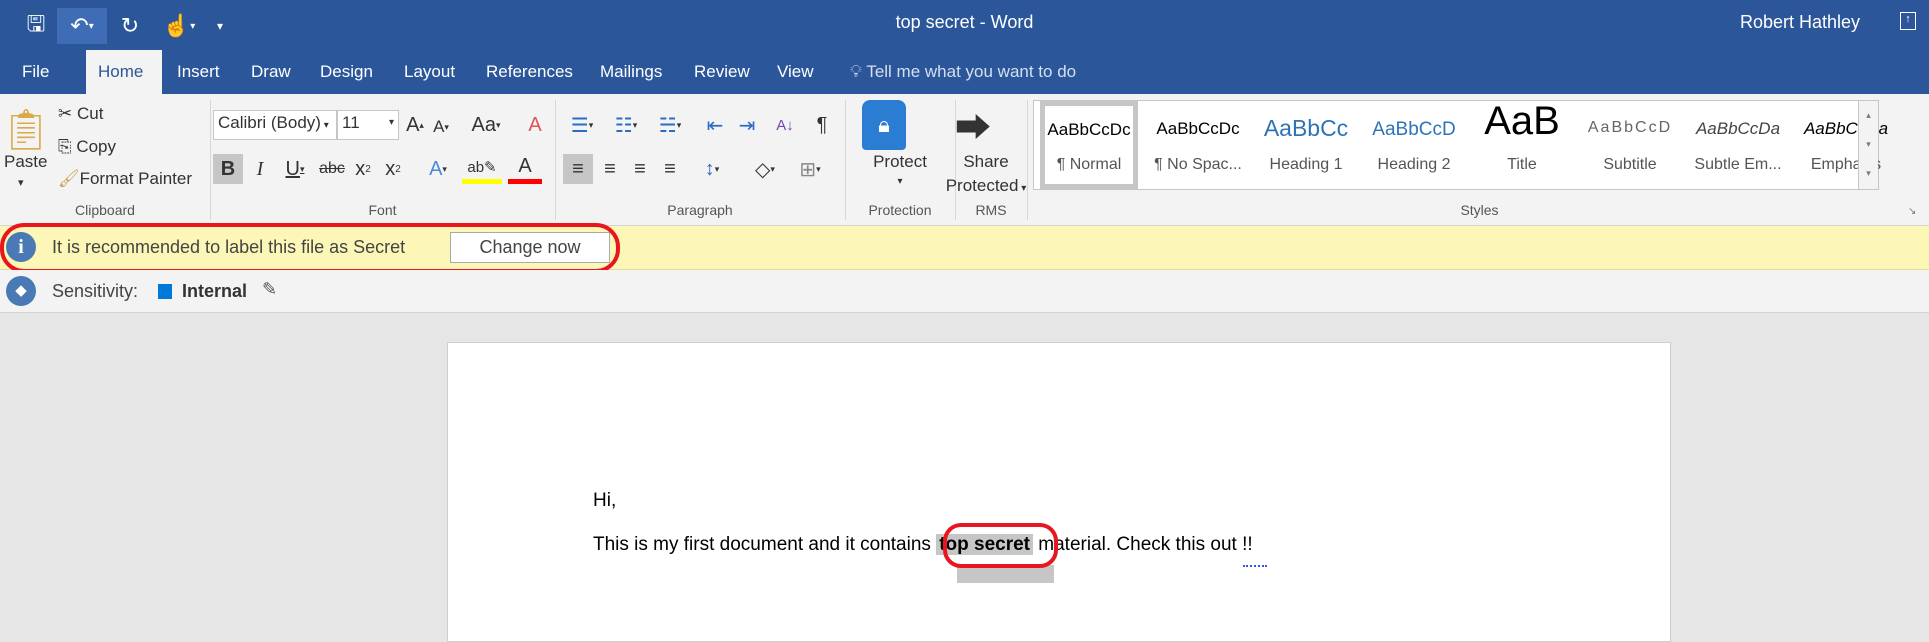 This screenshot has width=1929, height=642. Describe the element at coordinates (765, 169) in the screenshot. I see `shading-icon: ◇ ▾` at that location.